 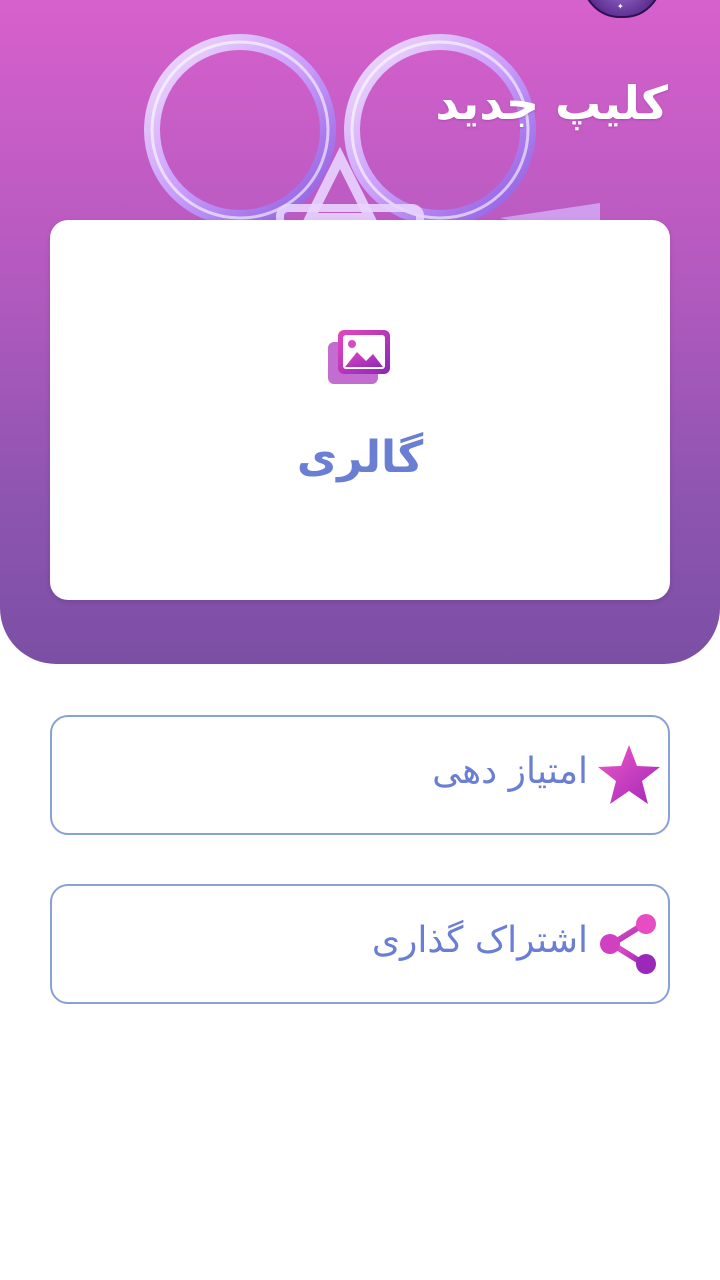 I want to click on rate-button: امتیاز دهی, so click(x=360, y=775).